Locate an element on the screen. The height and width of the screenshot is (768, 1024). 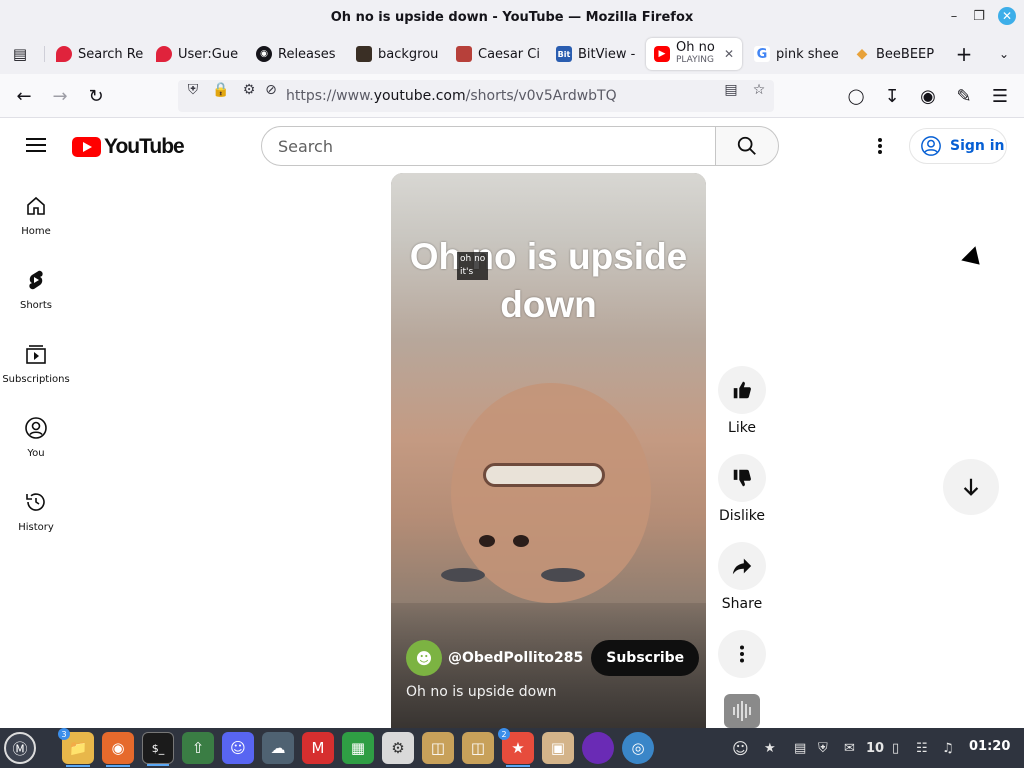
like-circle is located at coordinates (742, 390).